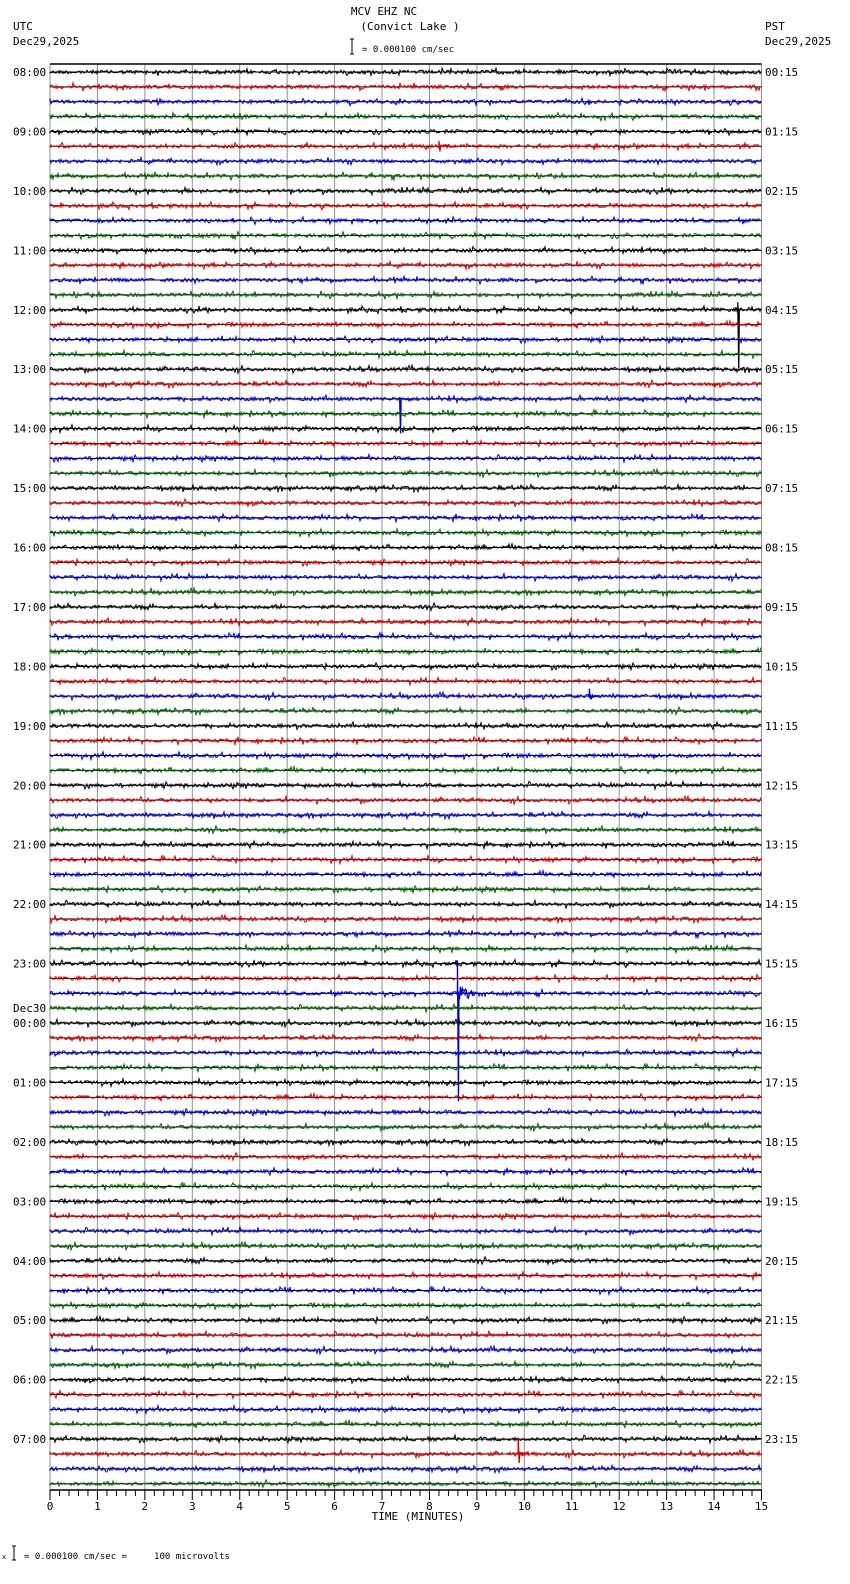  I want to click on utc-hour-label: 13:00, so click(29, 369).